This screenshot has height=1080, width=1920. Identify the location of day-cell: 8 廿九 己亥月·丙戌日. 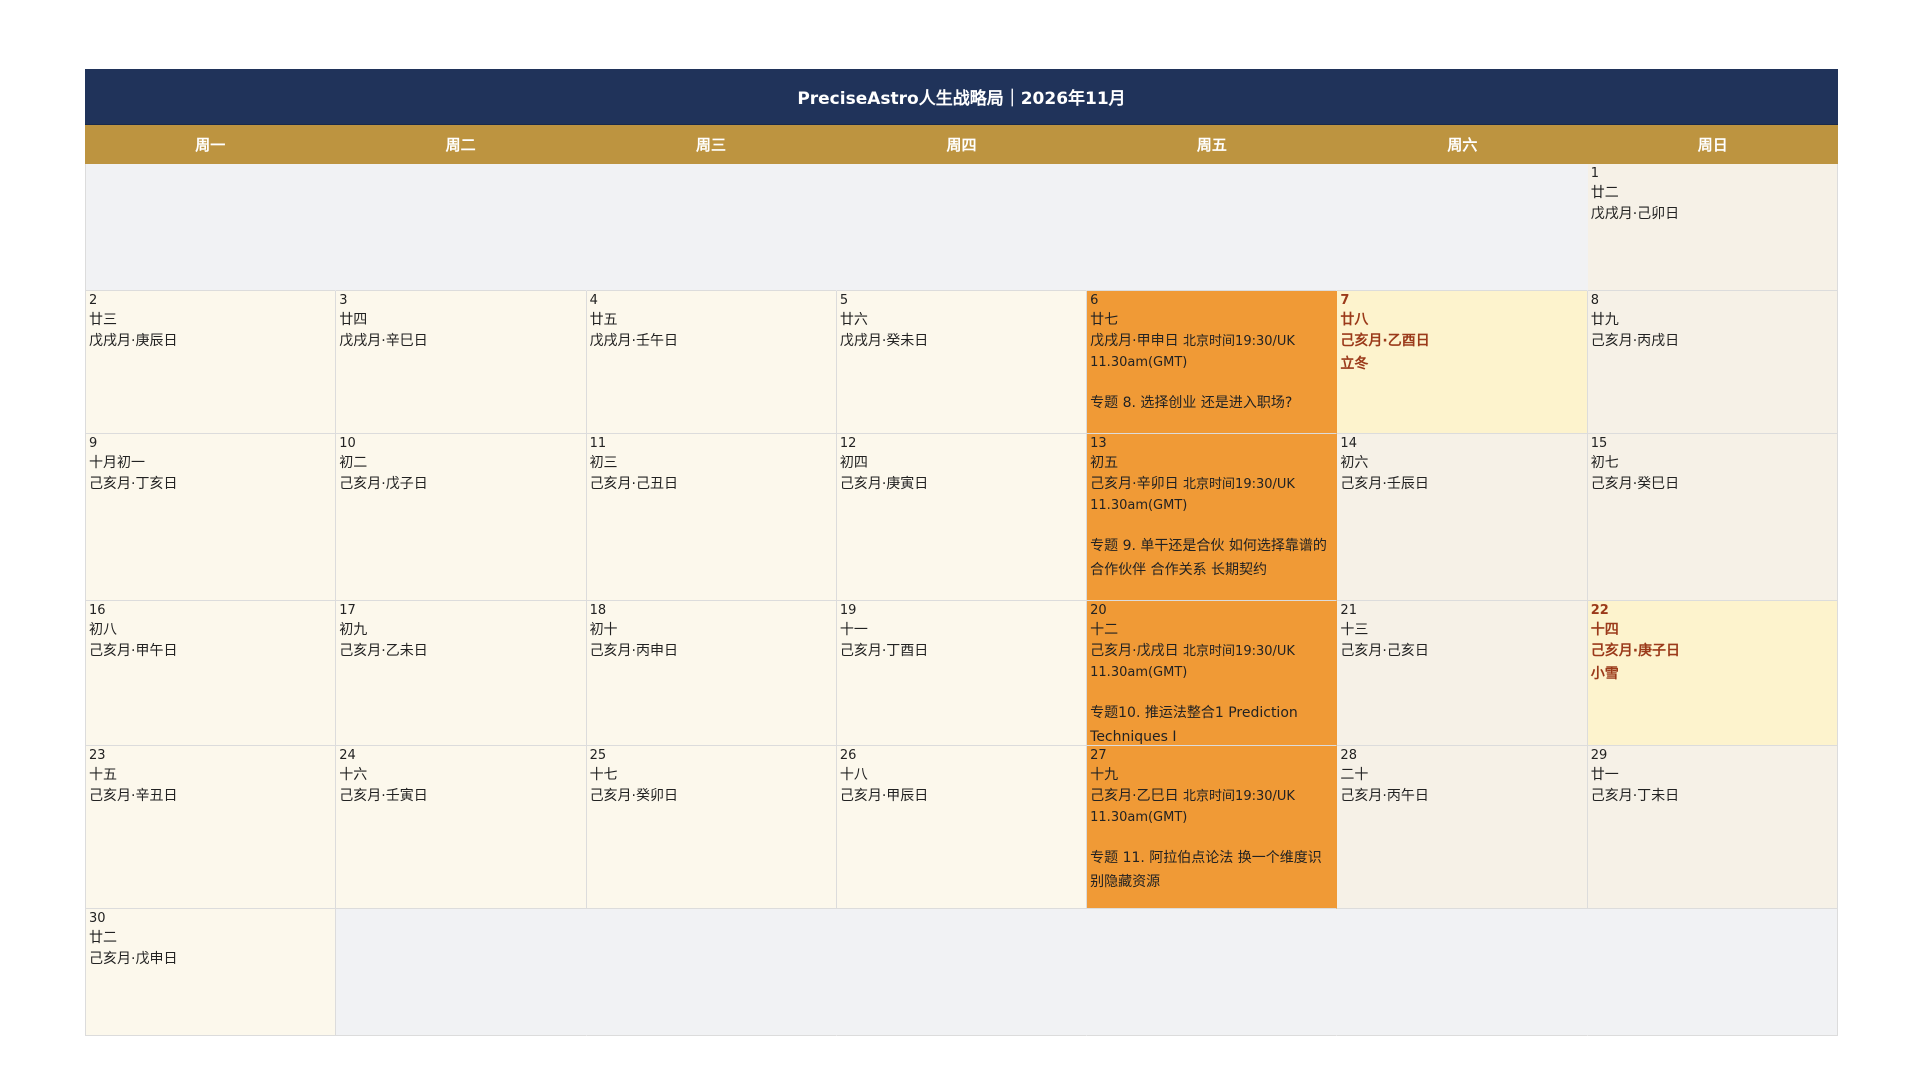
(1712, 362).